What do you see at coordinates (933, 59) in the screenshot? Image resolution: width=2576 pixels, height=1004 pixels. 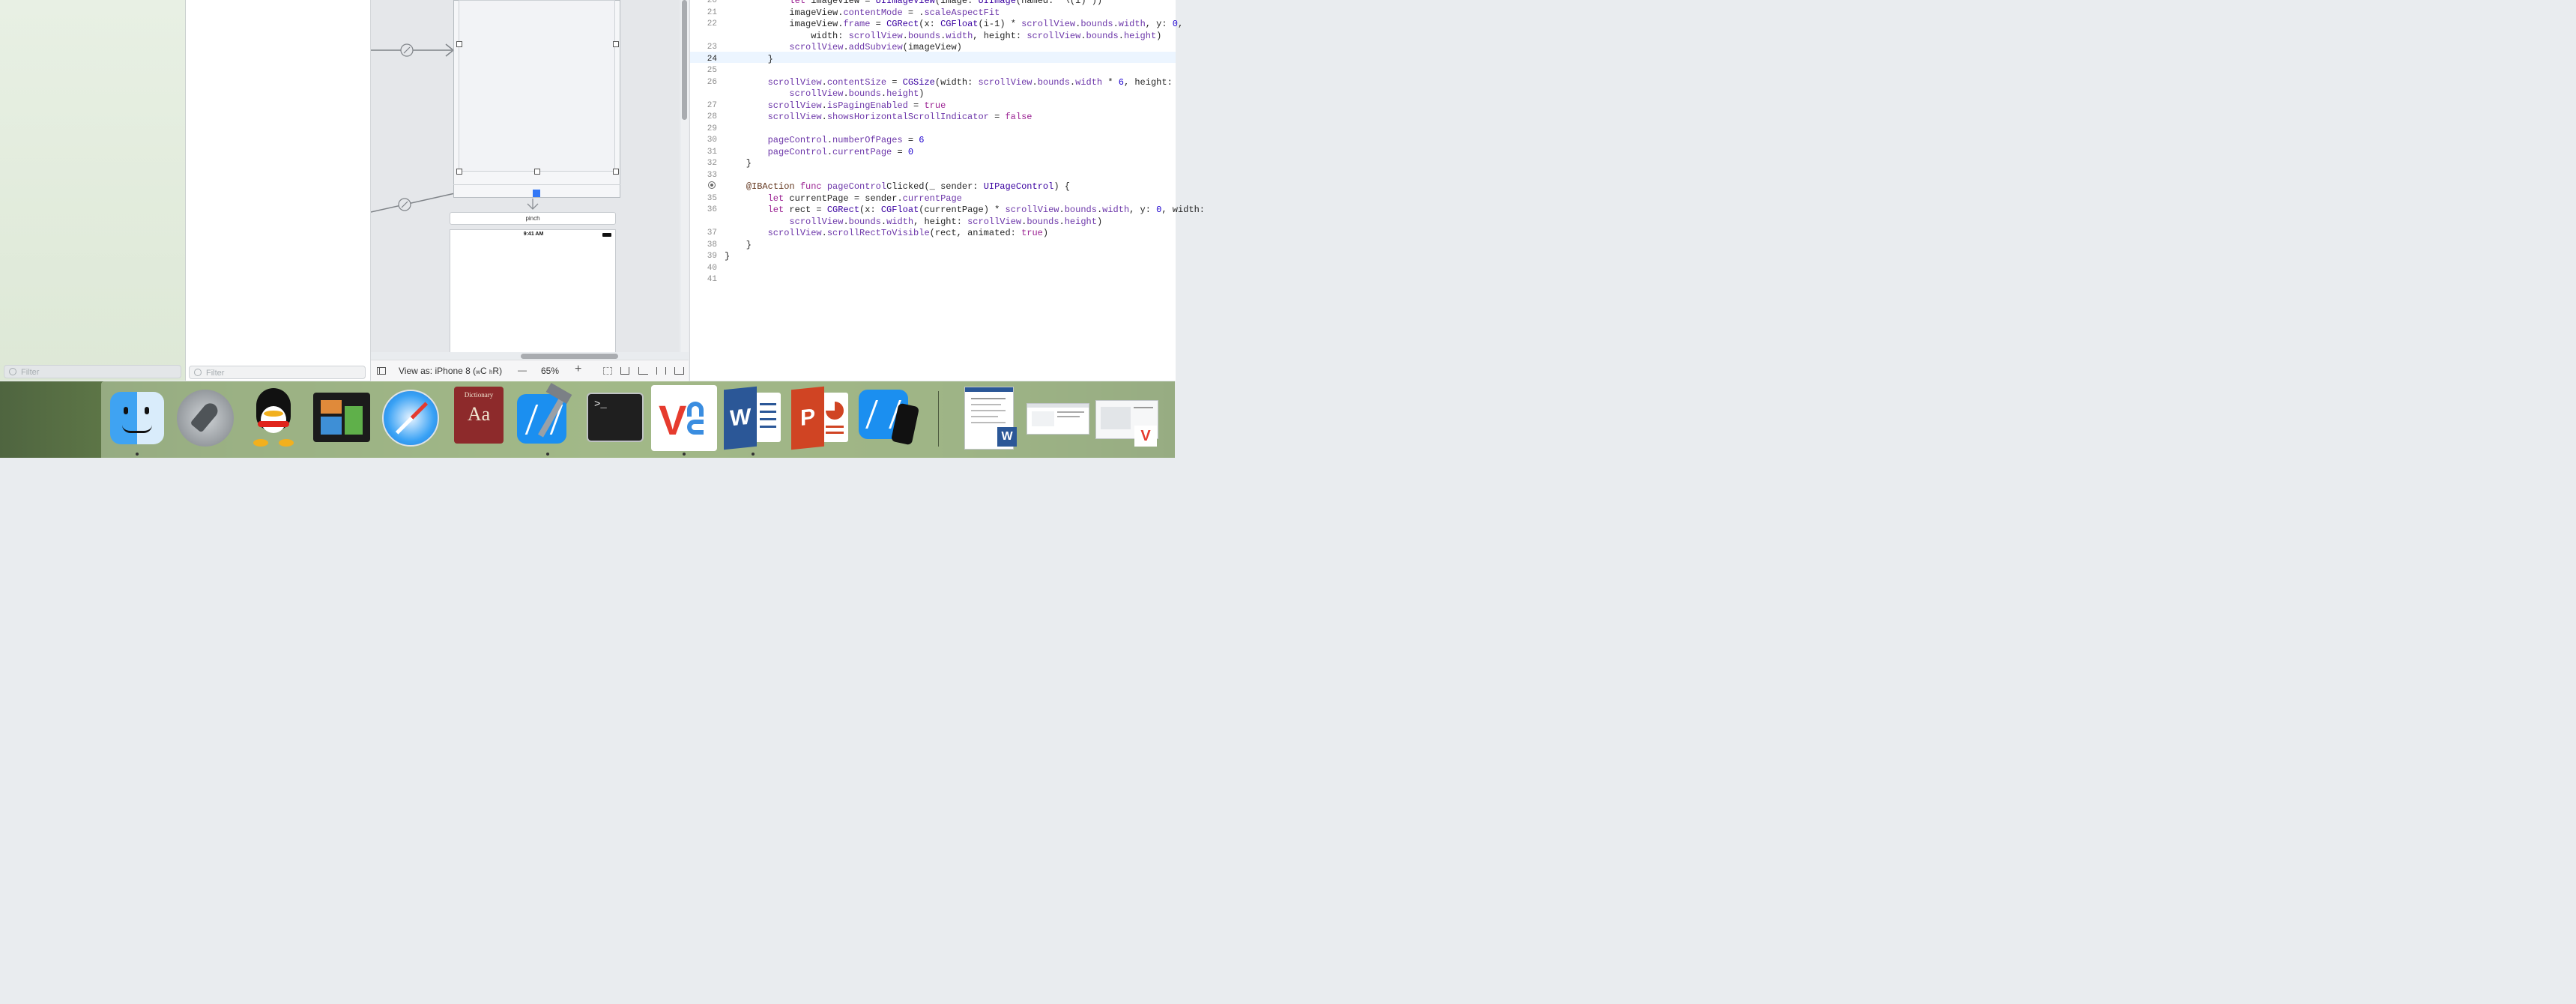 I see `code-line: 24 }` at bounding box center [933, 59].